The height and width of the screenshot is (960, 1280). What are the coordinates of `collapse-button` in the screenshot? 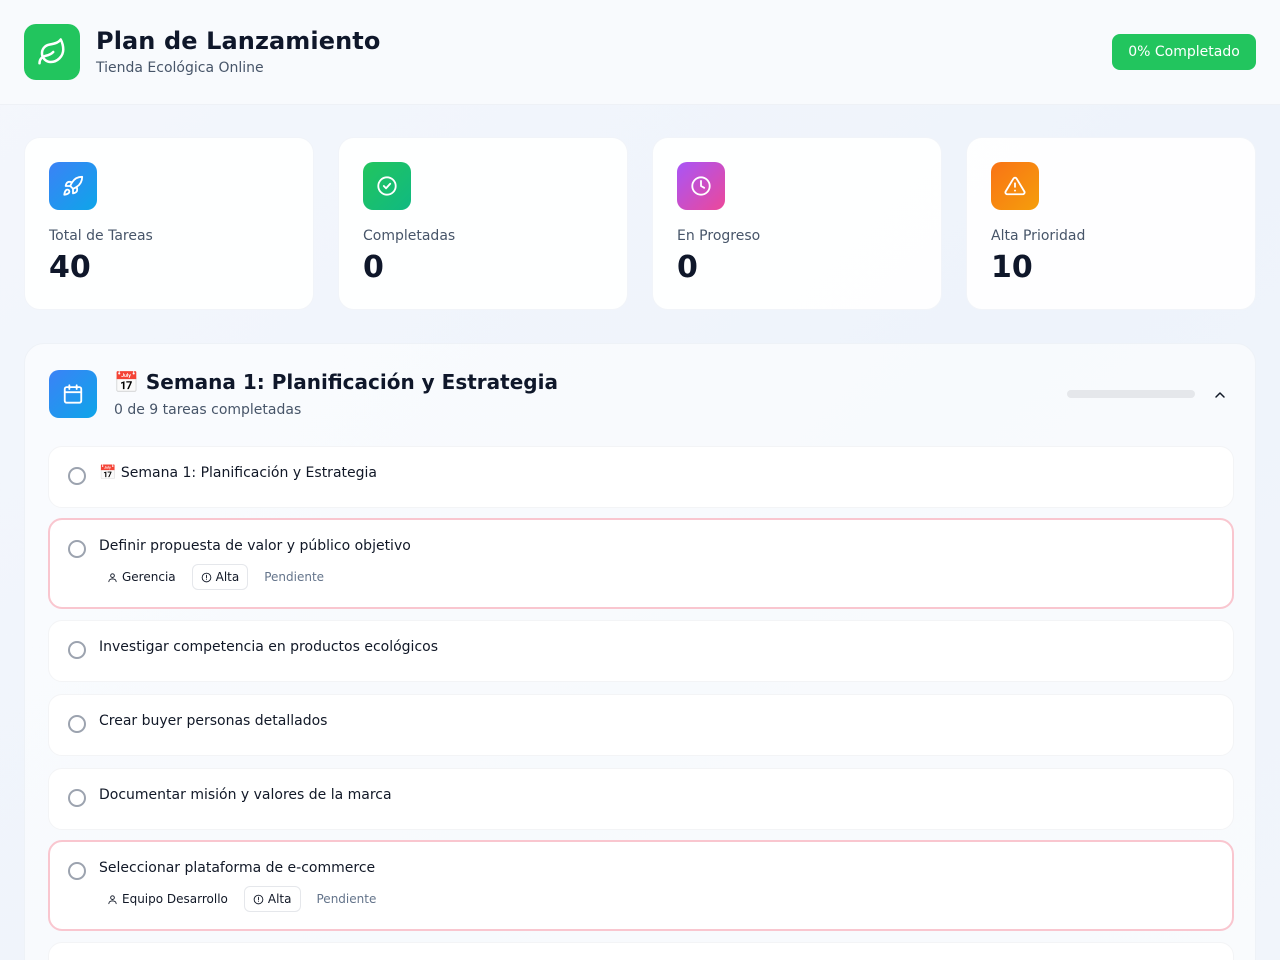 It's located at (1220, 395).